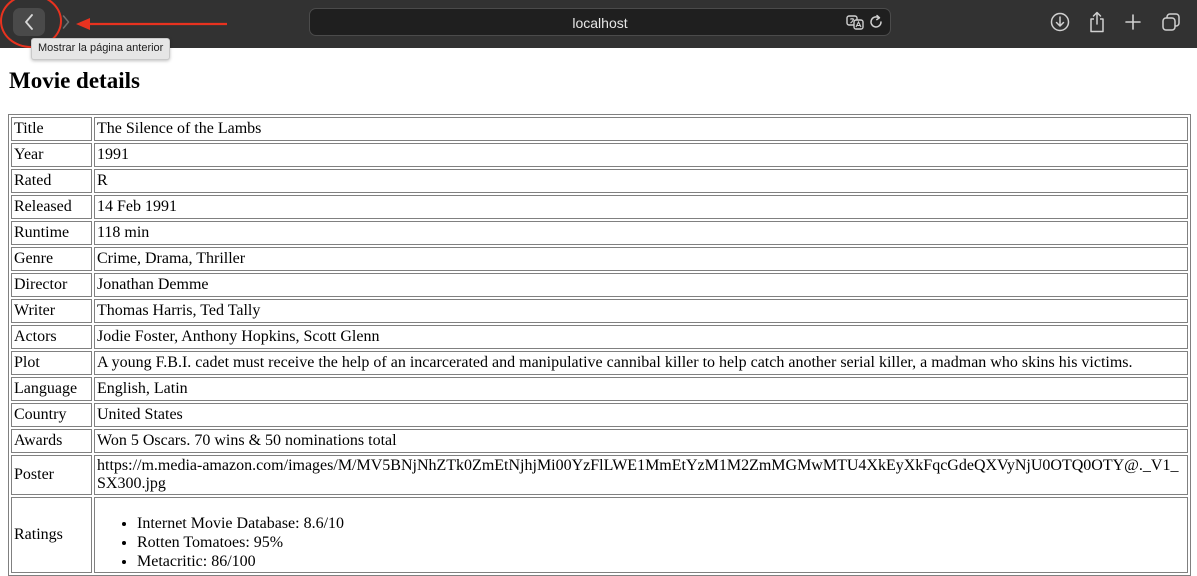 This screenshot has width=1197, height=576. I want to click on row-value: Jonathan Demme, so click(641, 285).